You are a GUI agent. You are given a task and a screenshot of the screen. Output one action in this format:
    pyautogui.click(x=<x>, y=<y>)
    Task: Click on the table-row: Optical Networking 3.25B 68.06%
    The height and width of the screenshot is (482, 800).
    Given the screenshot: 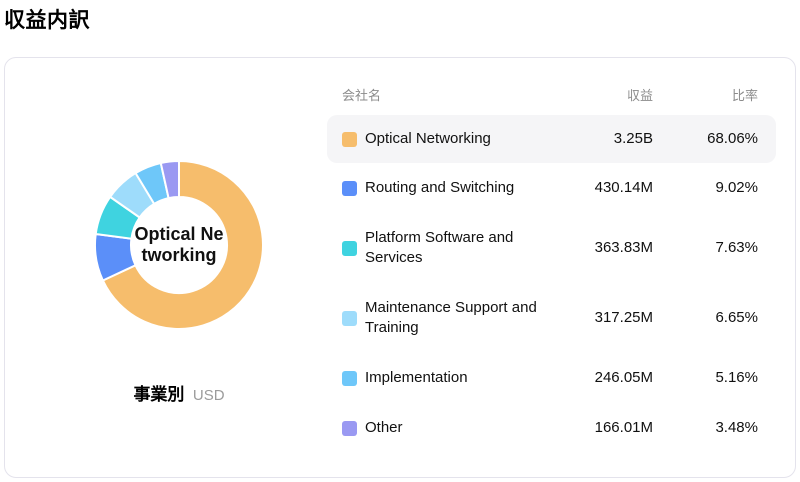 What is the action you would take?
    pyautogui.click(x=551, y=139)
    